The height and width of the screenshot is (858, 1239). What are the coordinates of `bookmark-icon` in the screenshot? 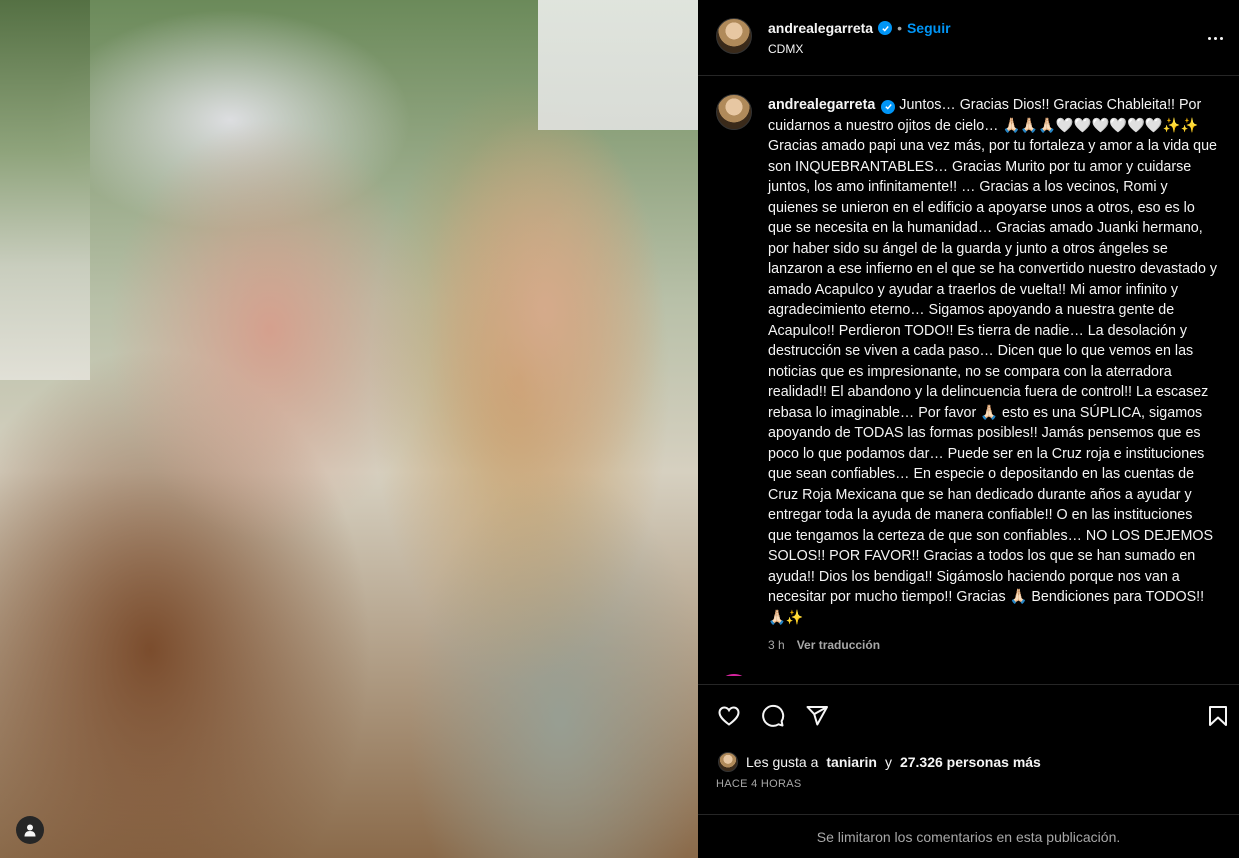 It's located at (1218, 716).